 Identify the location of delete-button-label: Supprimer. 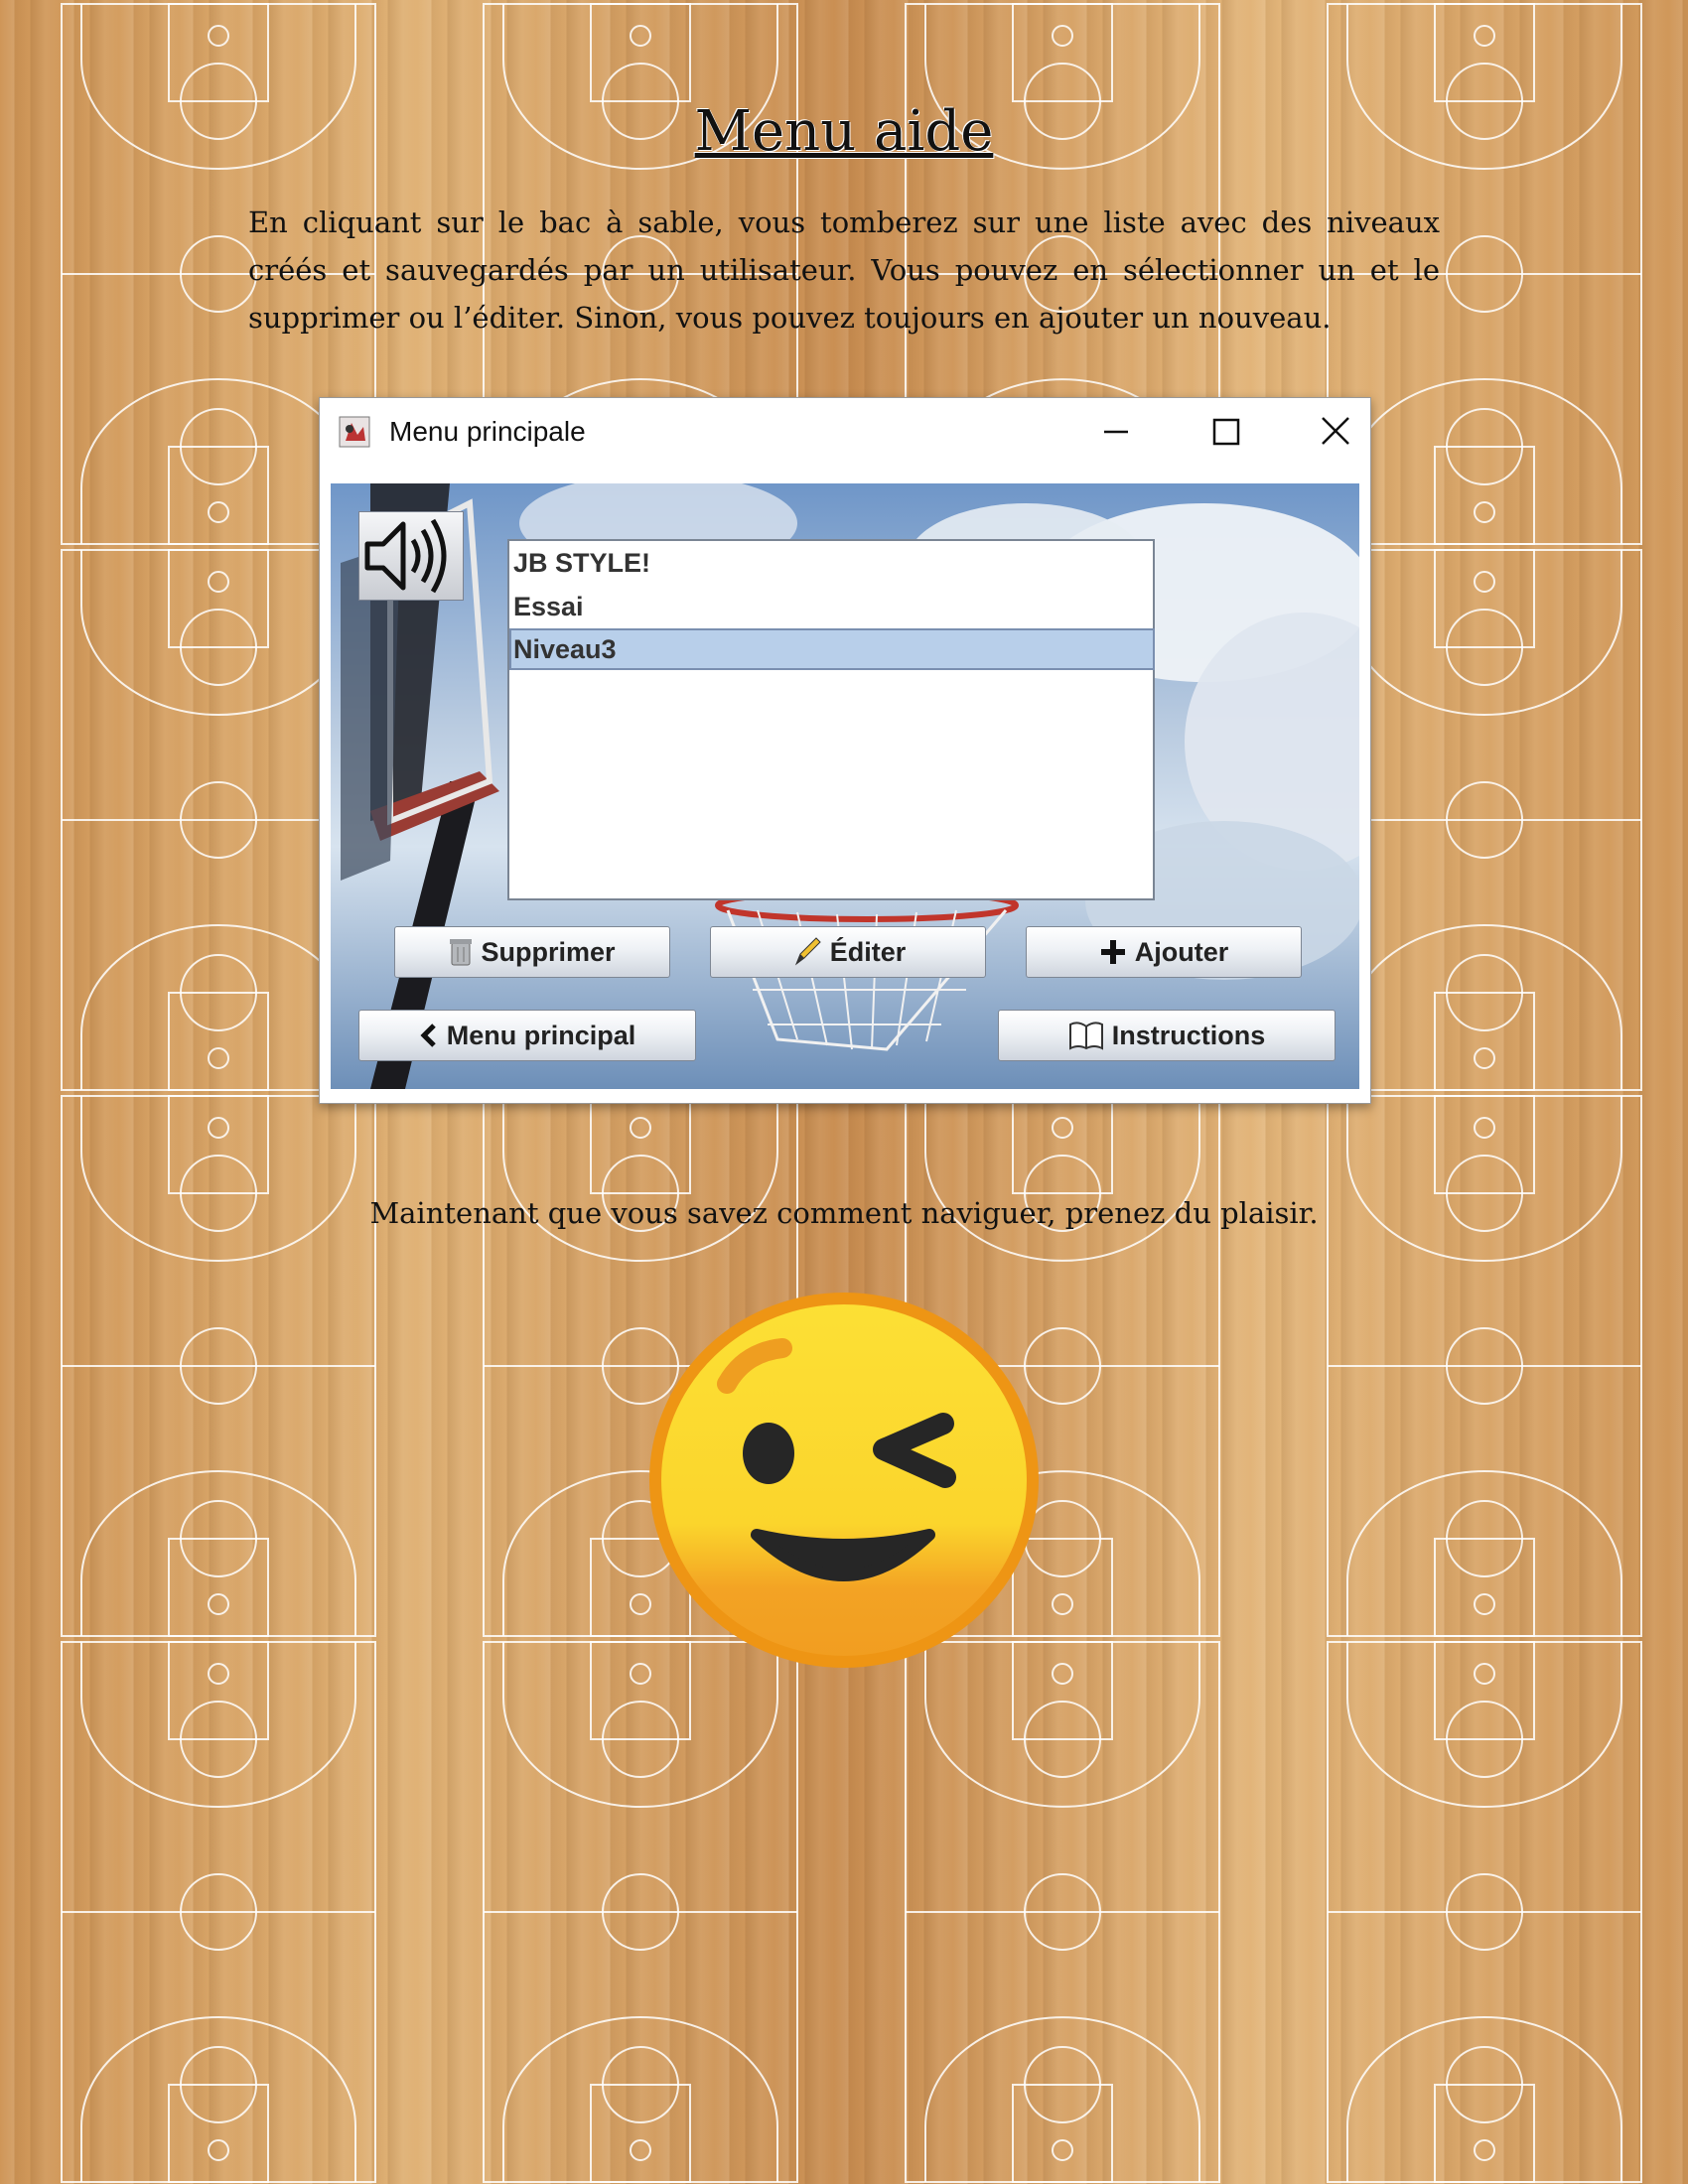
(548, 951).